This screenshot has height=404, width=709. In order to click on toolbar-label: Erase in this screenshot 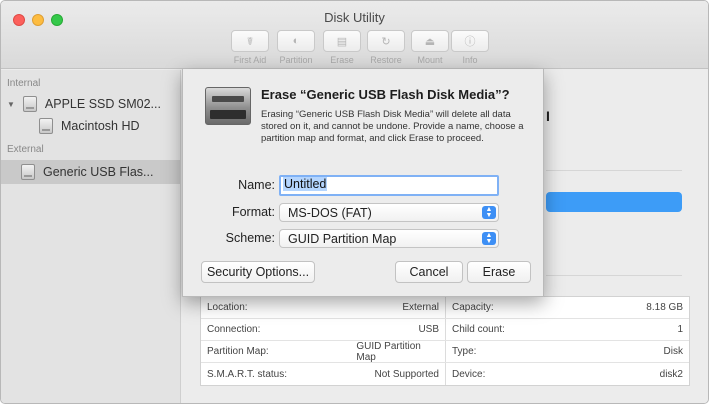, I will do `click(342, 60)`.